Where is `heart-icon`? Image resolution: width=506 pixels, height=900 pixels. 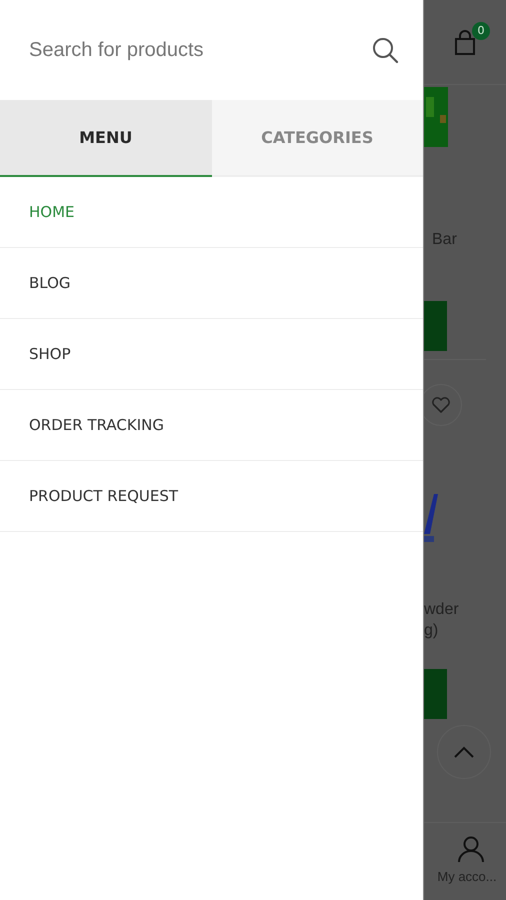
heart-icon is located at coordinates (441, 405).